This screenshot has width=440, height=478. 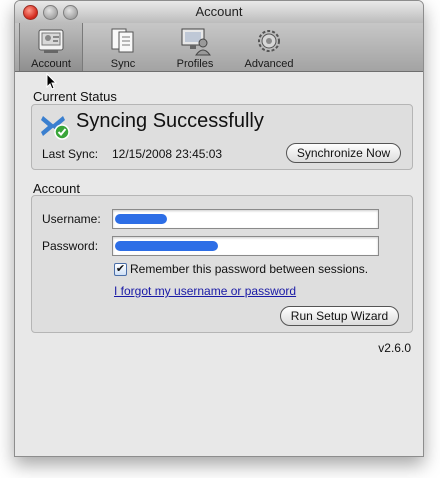 I want to click on current-status-heading: Current Status, so click(x=75, y=96).